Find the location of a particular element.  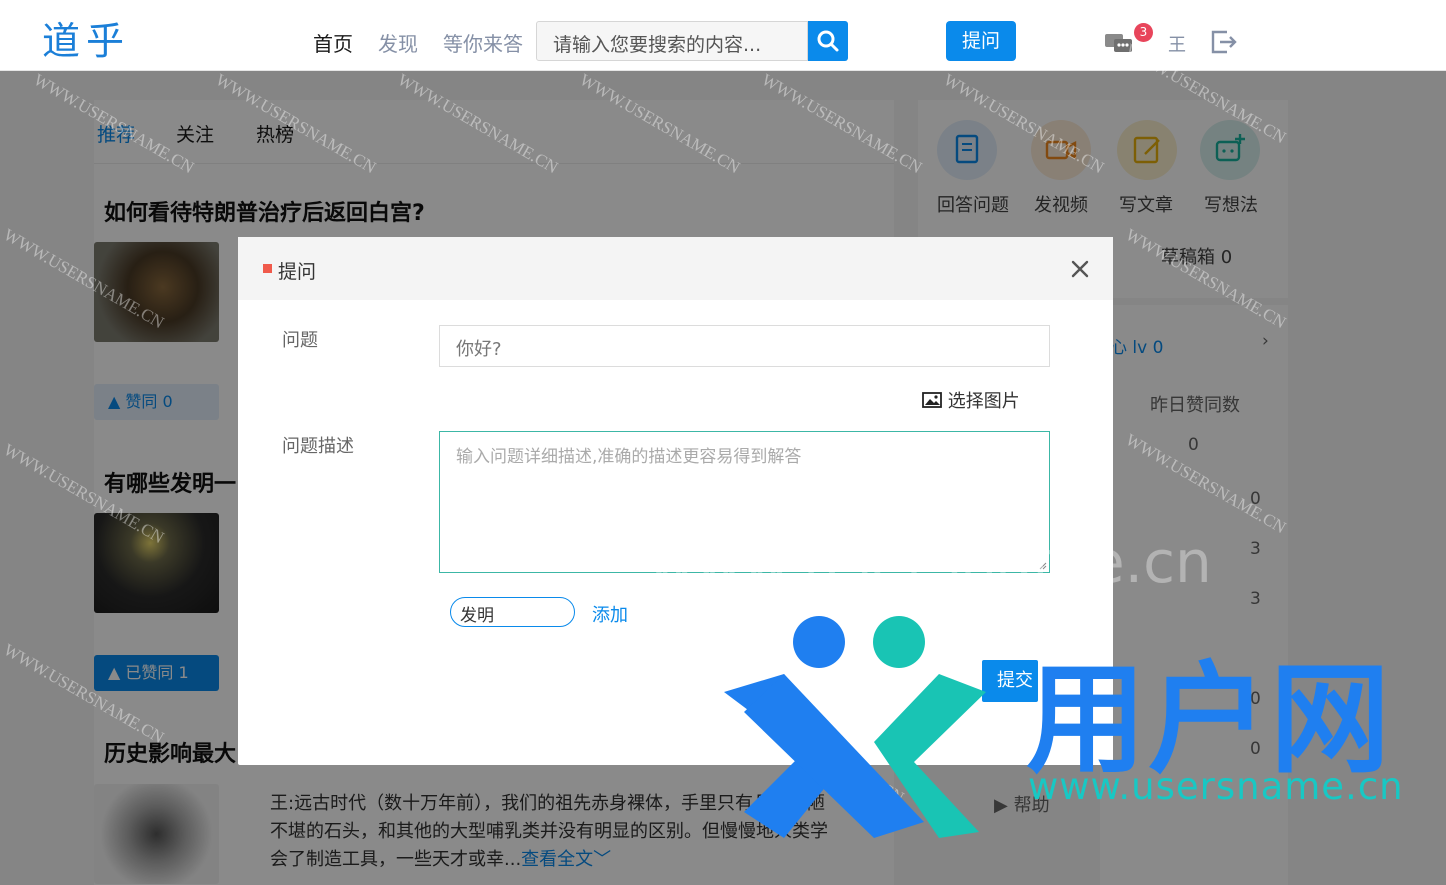

resize-handle-icon is located at coordinates (1042, 565).